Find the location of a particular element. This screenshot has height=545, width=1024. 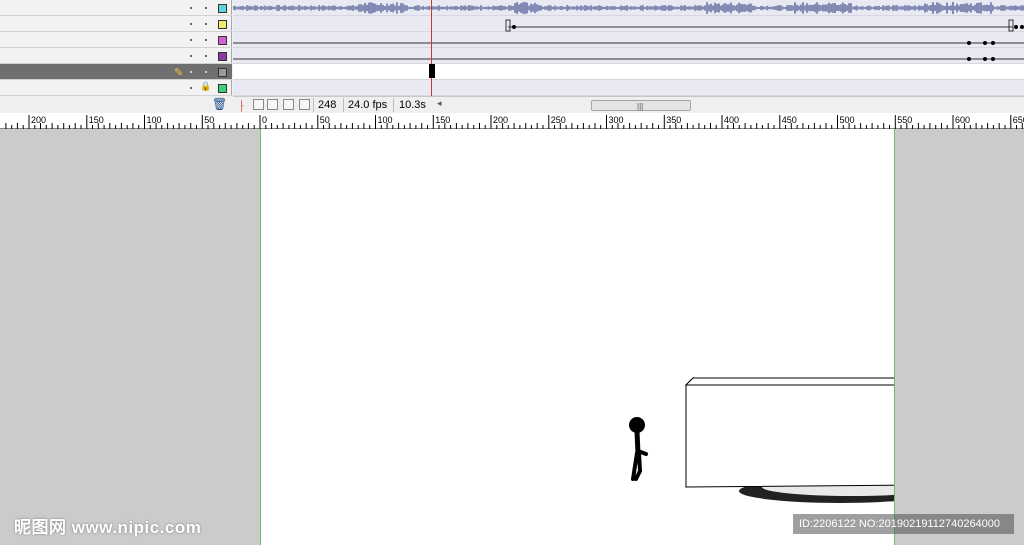

ruler-label: 550 is located at coordinates (904, 120).